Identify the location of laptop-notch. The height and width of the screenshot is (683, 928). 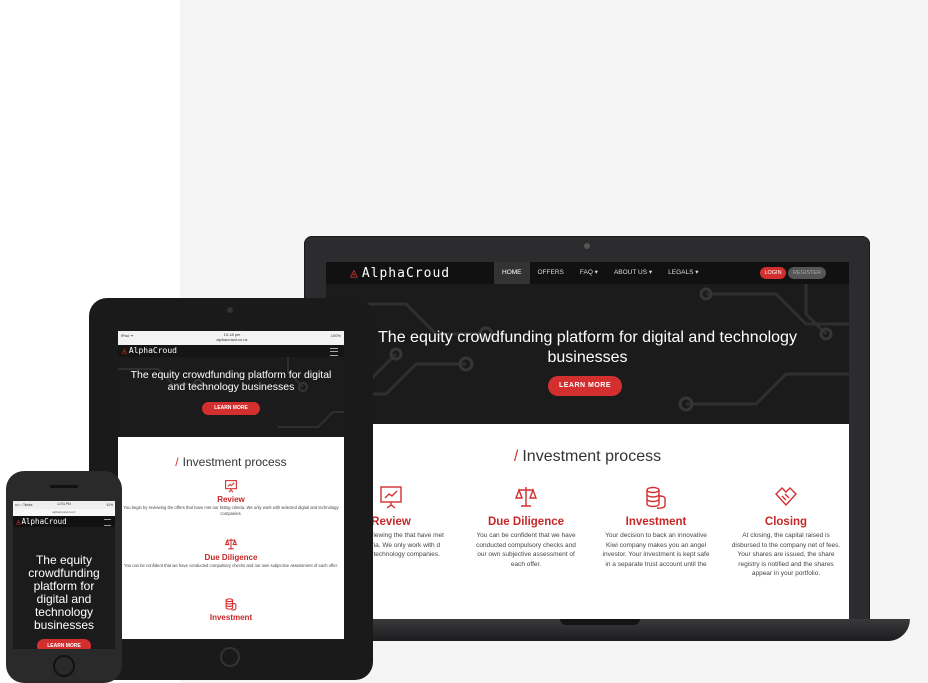
(600, 622).